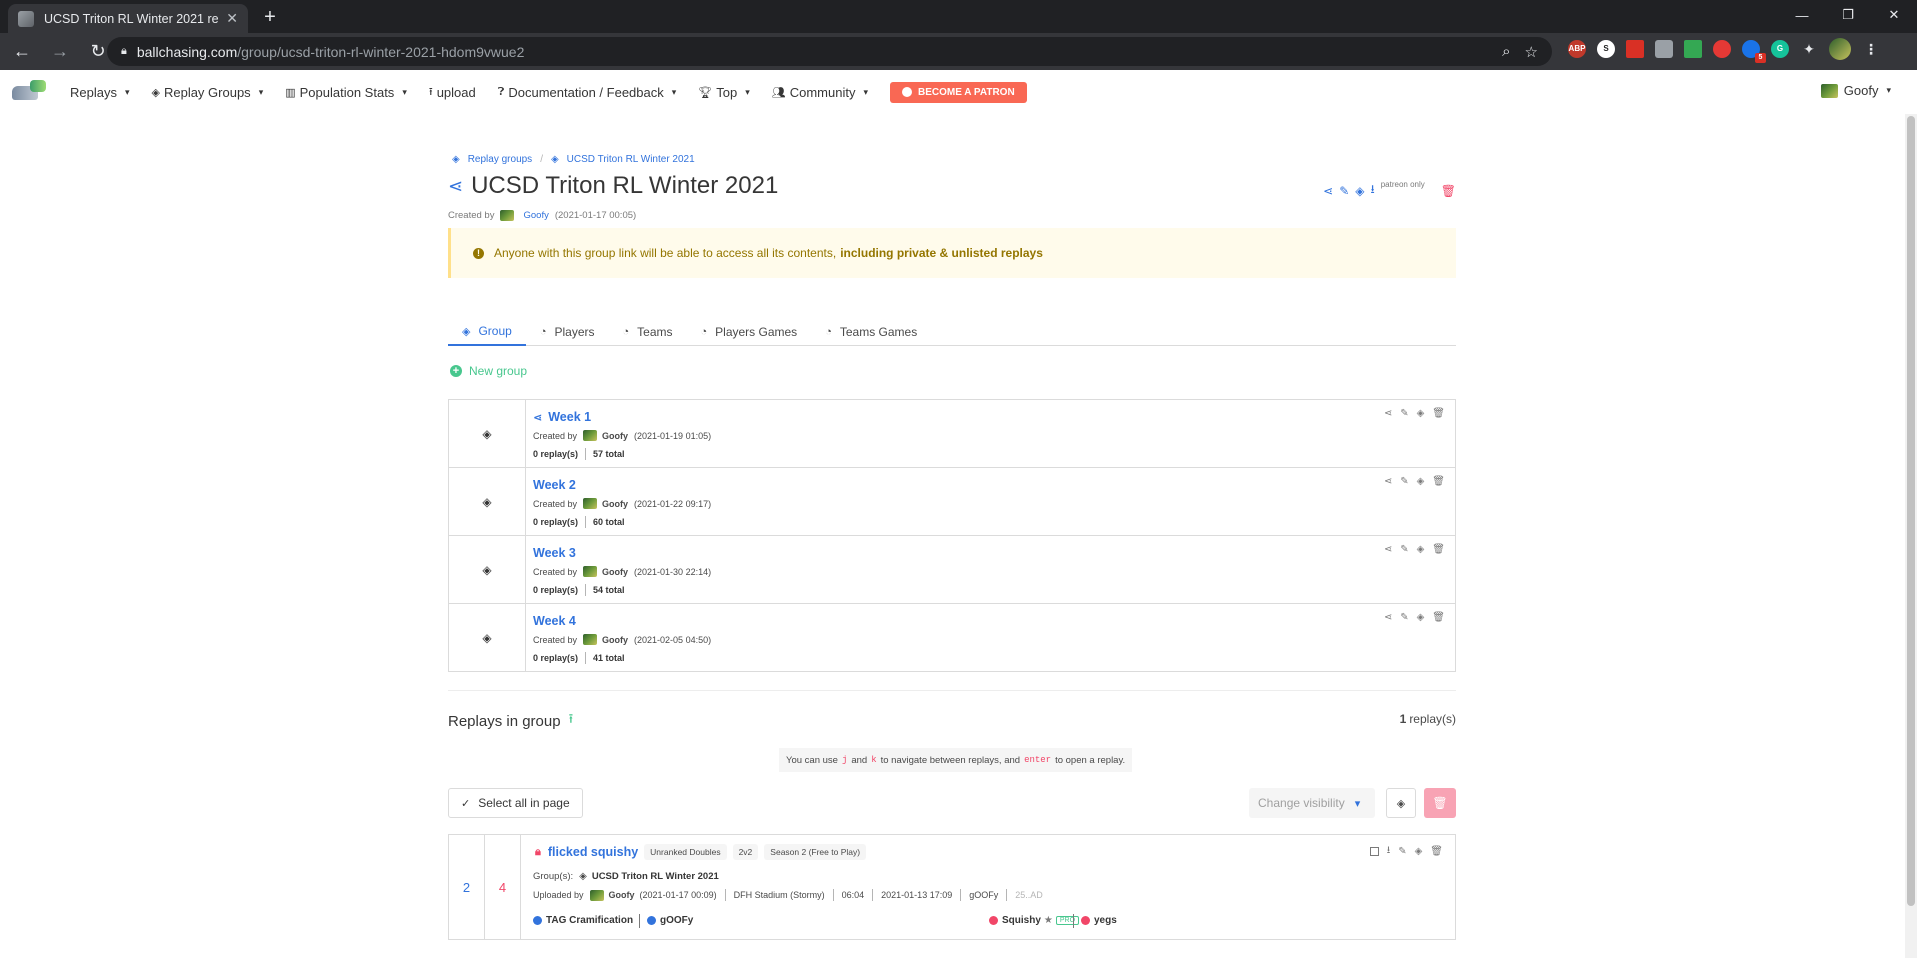  I want to click on upload-icon: ⭱, so click(571, 721).